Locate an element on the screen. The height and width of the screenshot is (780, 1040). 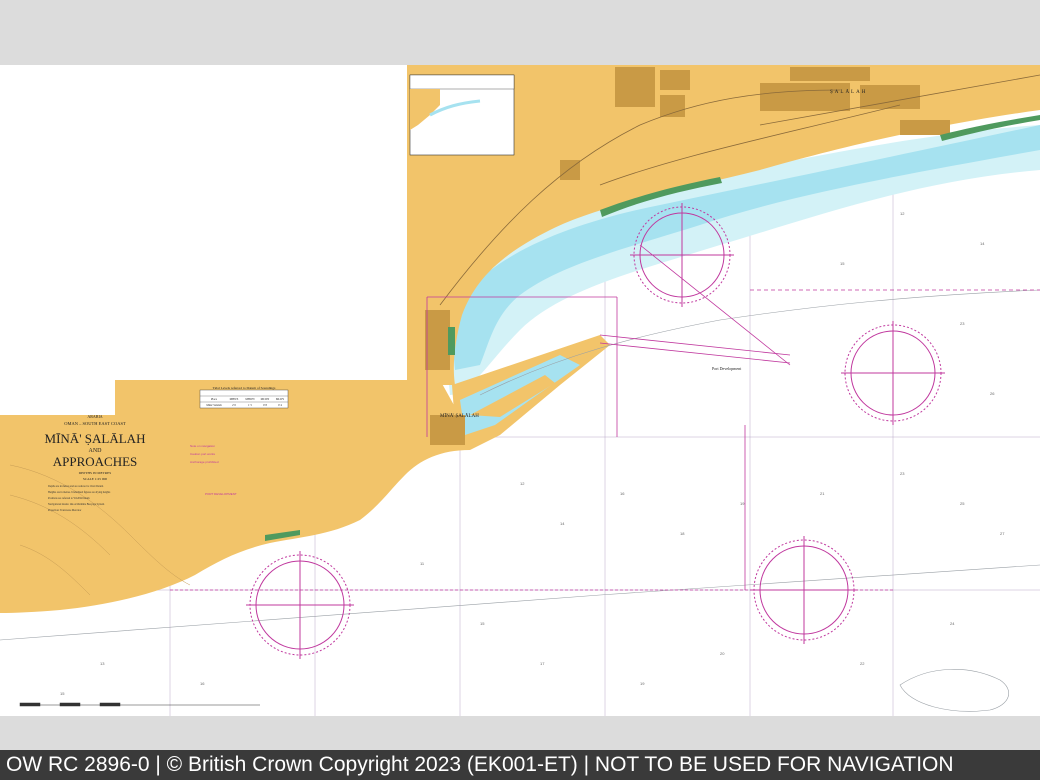
tide-table-cell: 0·8 is located at coordinates (265, 405).